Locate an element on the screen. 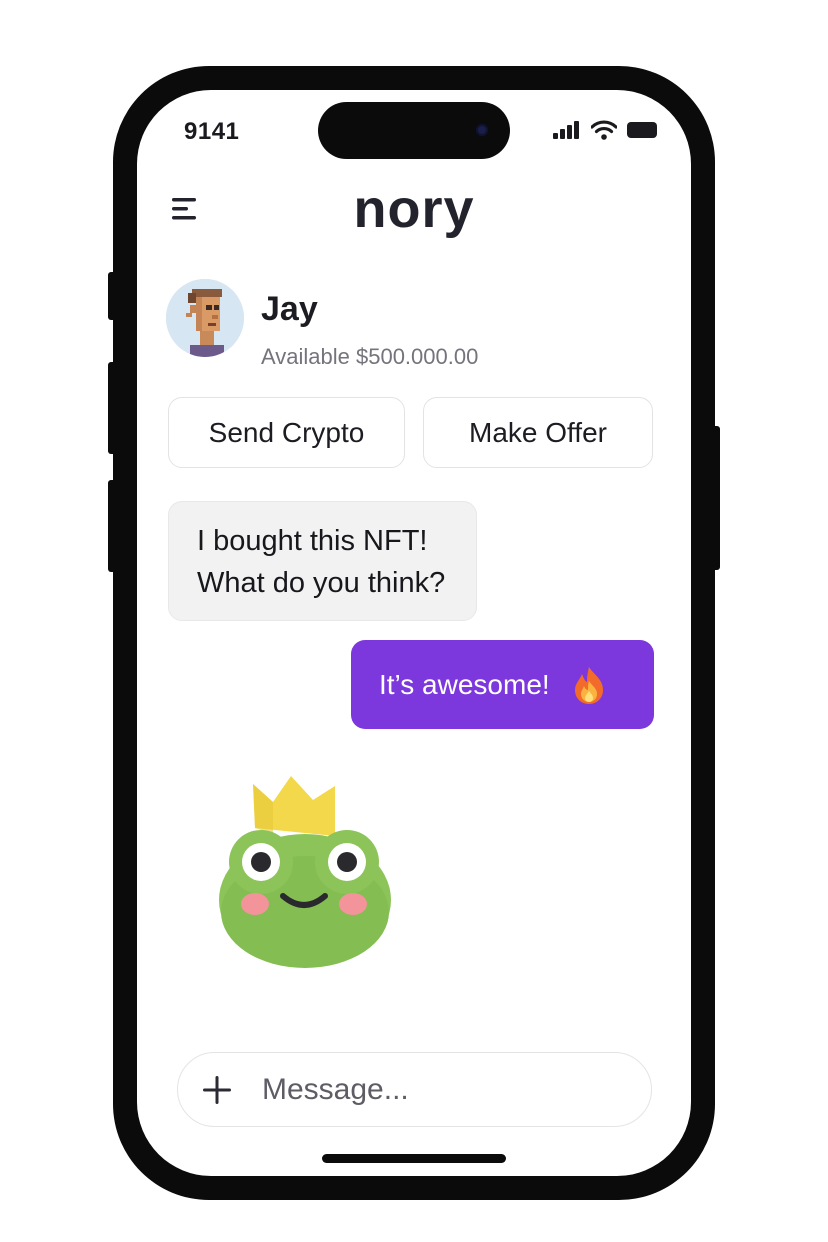 The width and height of the screenshot is (828, 1242). battery-icon is located at coordinates (642, 130).